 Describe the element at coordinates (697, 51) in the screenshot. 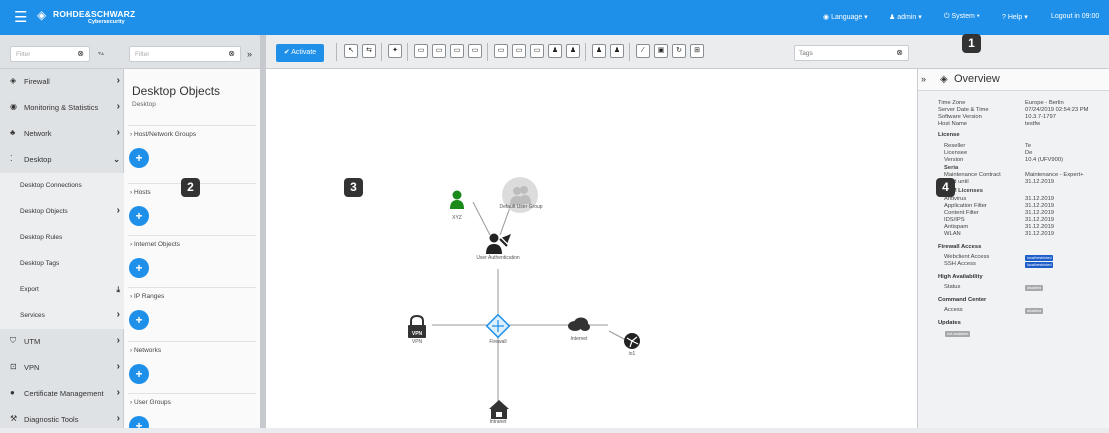

I see `fit-to-screen-icon: ⊞` at that location.